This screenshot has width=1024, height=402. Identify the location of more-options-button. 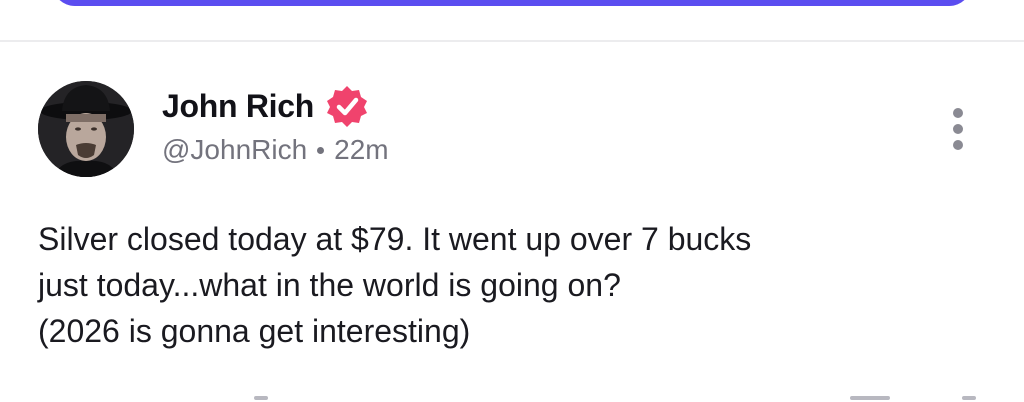
(958, 129).